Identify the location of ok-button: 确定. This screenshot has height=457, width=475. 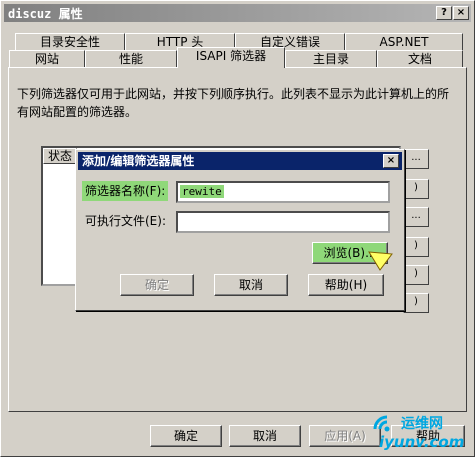
(186, 436).